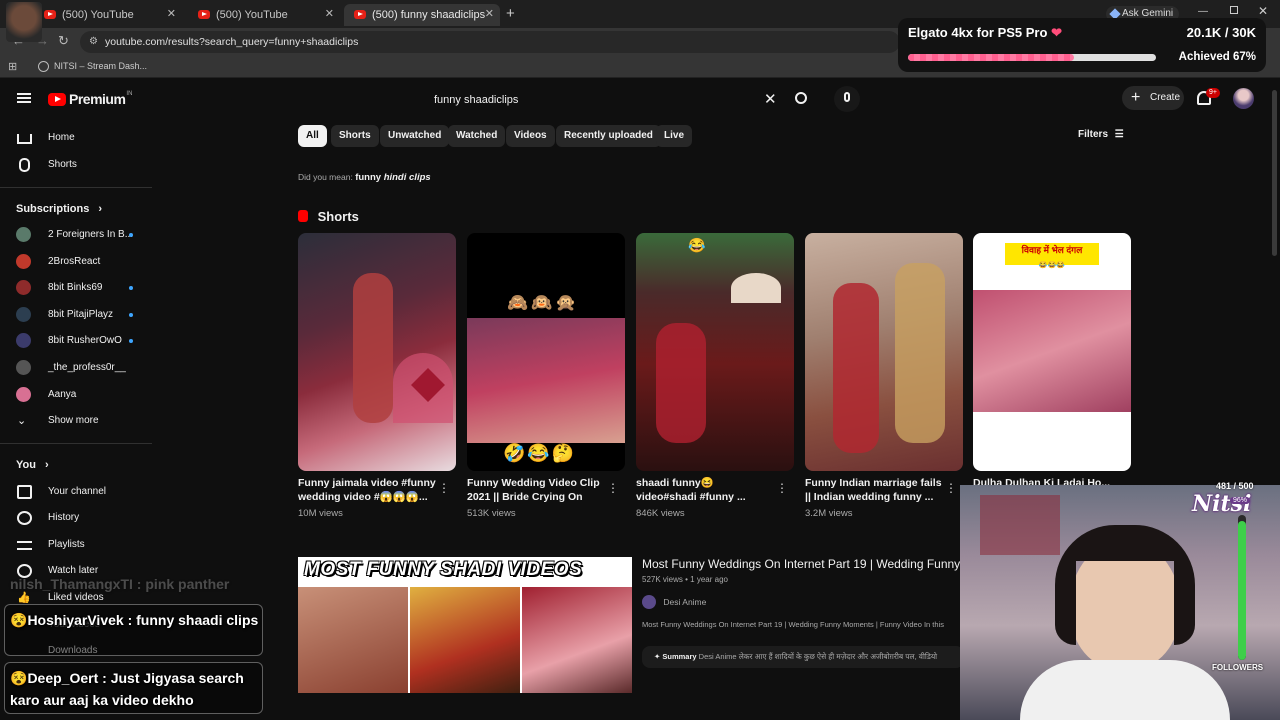 The width and height of the screenshot is (1280, 720). What do you see at coordinates (1125, 690) in the screenshot?
I see `streamer-shirt` at bounding box center [1125, 690].